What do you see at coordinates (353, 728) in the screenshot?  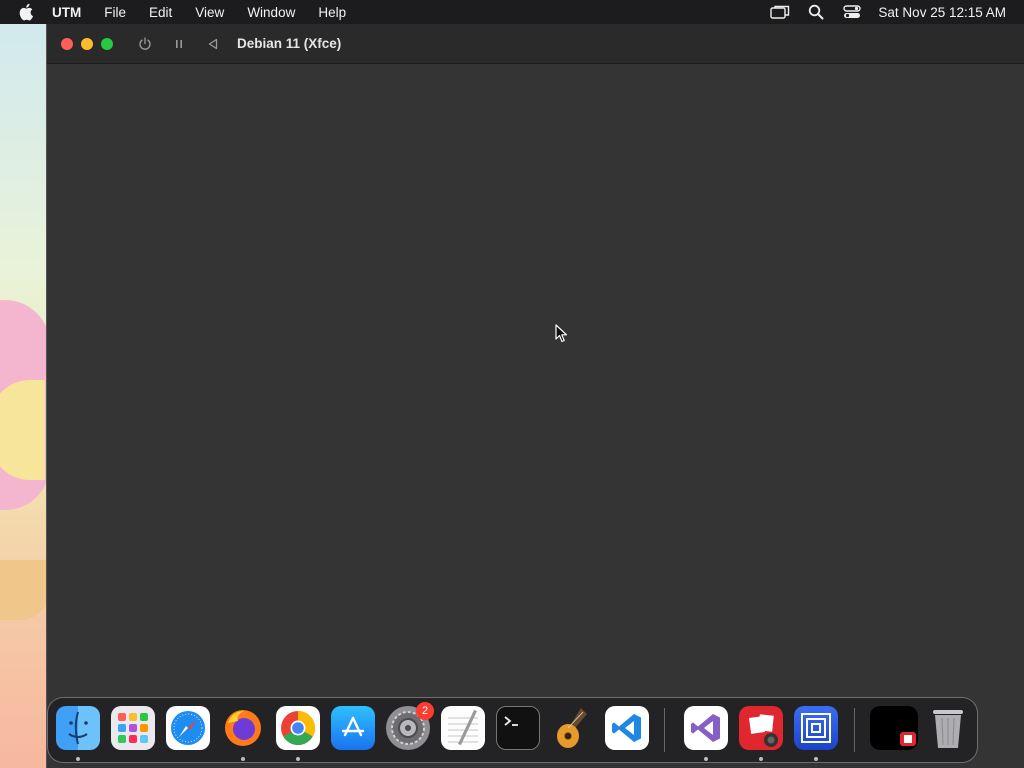 I see `app-store-icon` at bounding box center [353, 728].